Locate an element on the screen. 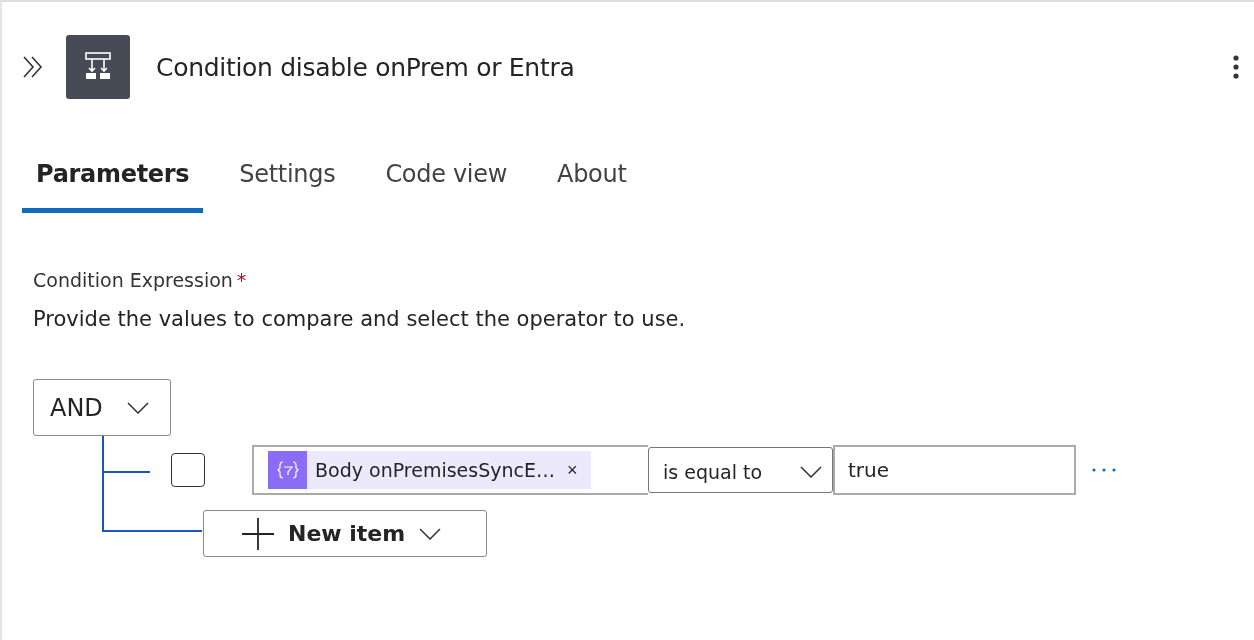  more-horizontal-icon is located at coordinates (1104, 470).